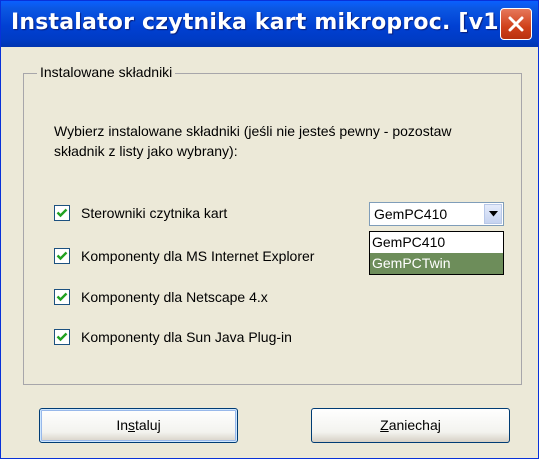 This screenshot has height=459, width=539. Describe the element at coordinates (154, 213) in the screenshot. I see `checkbox-label: Sterowniki czytnika kart` at that location.